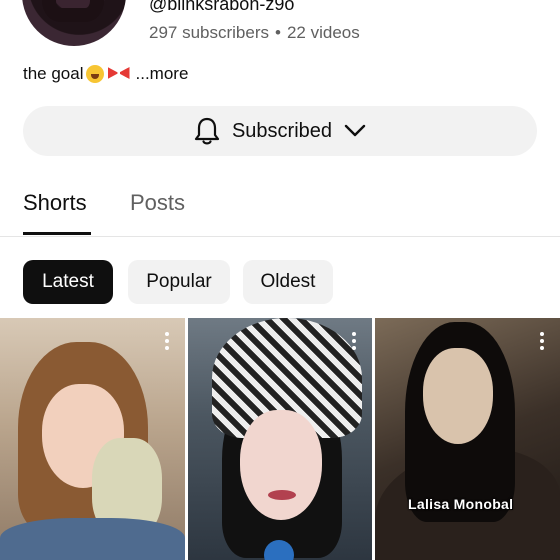  I want to click on ribbon-icon, so click(119, 74).